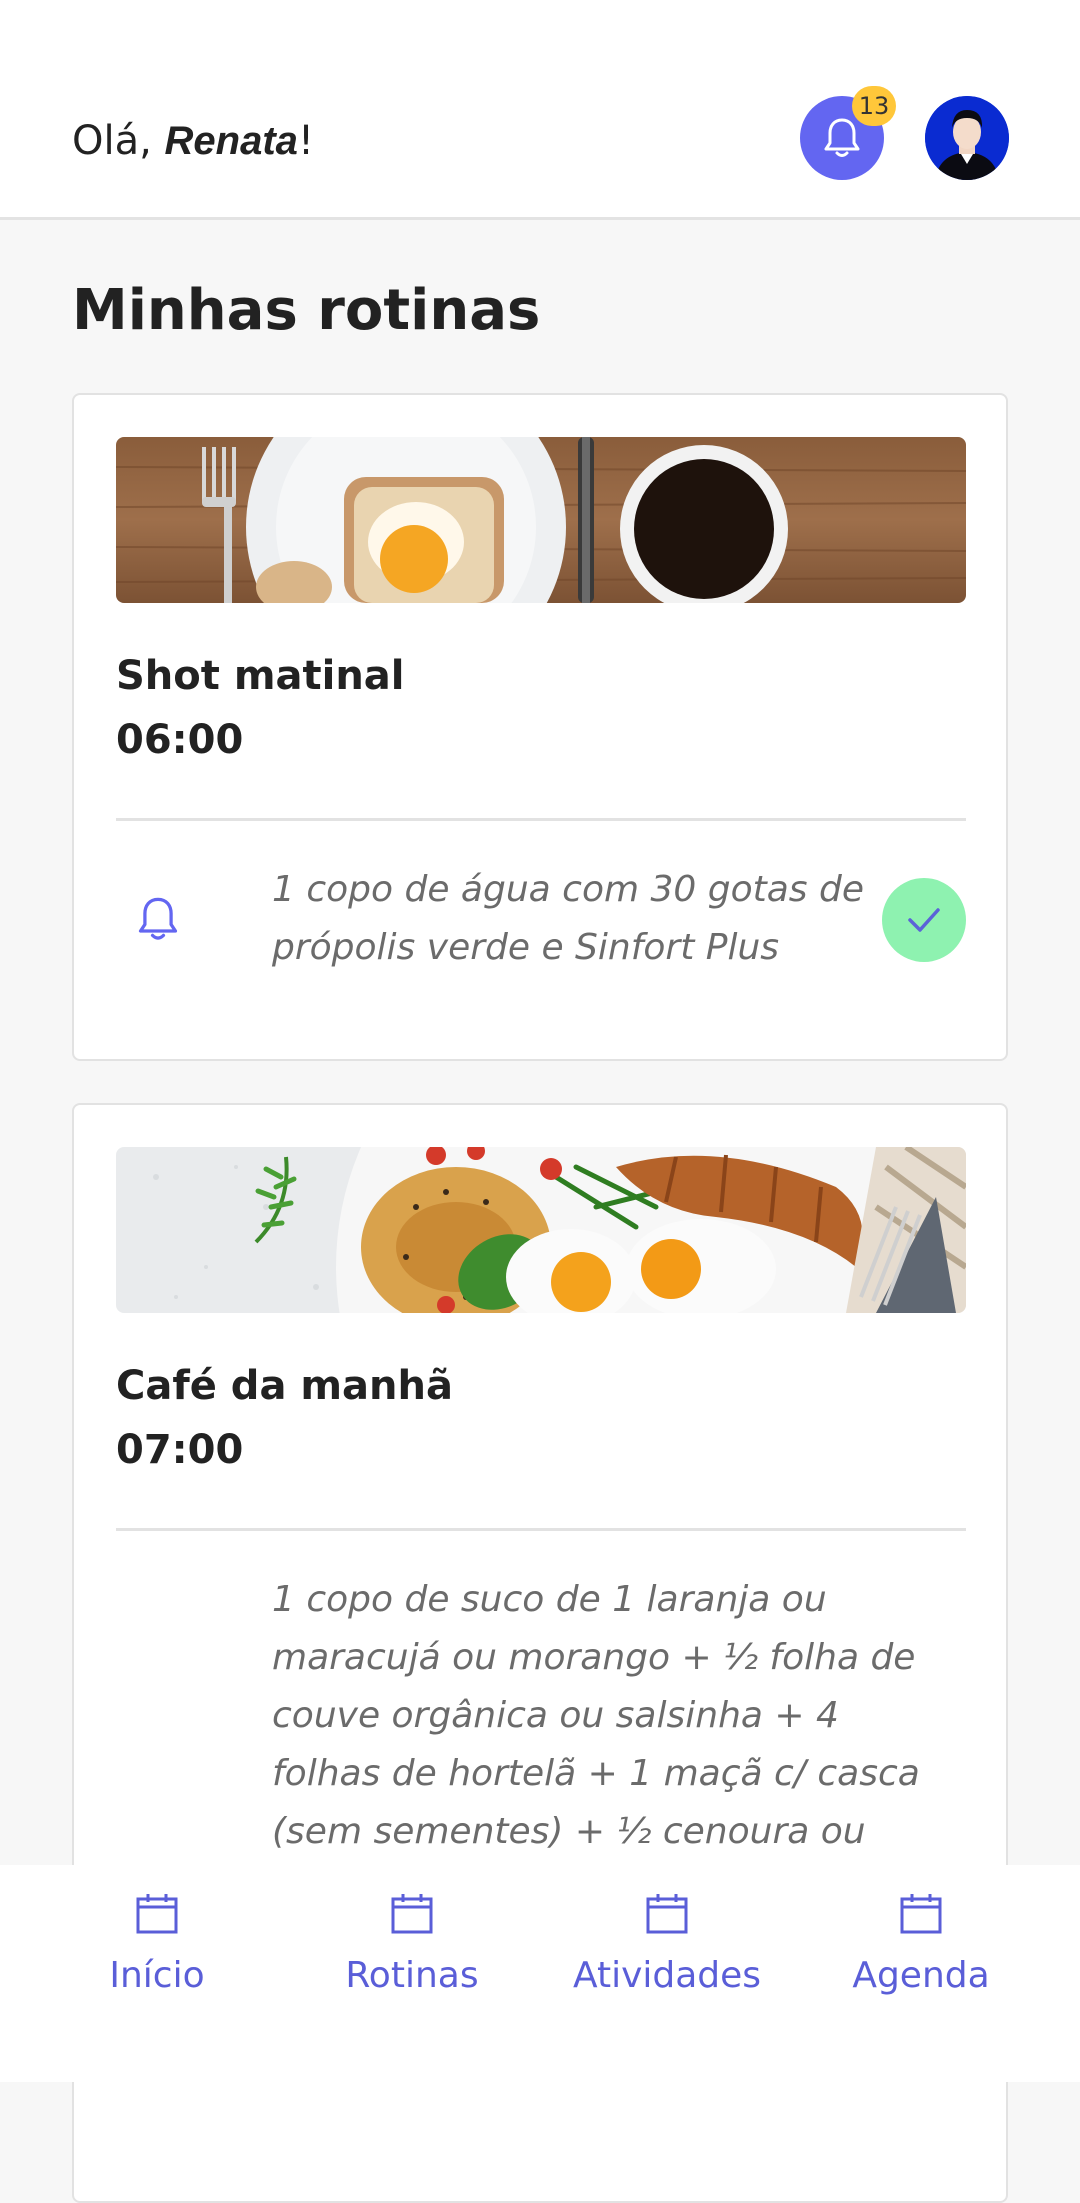 The width and height of the screenshot is (1080, 2203). I want to click on description-line: maracujá ou morango + ½ folha de, so click(594, 1657).